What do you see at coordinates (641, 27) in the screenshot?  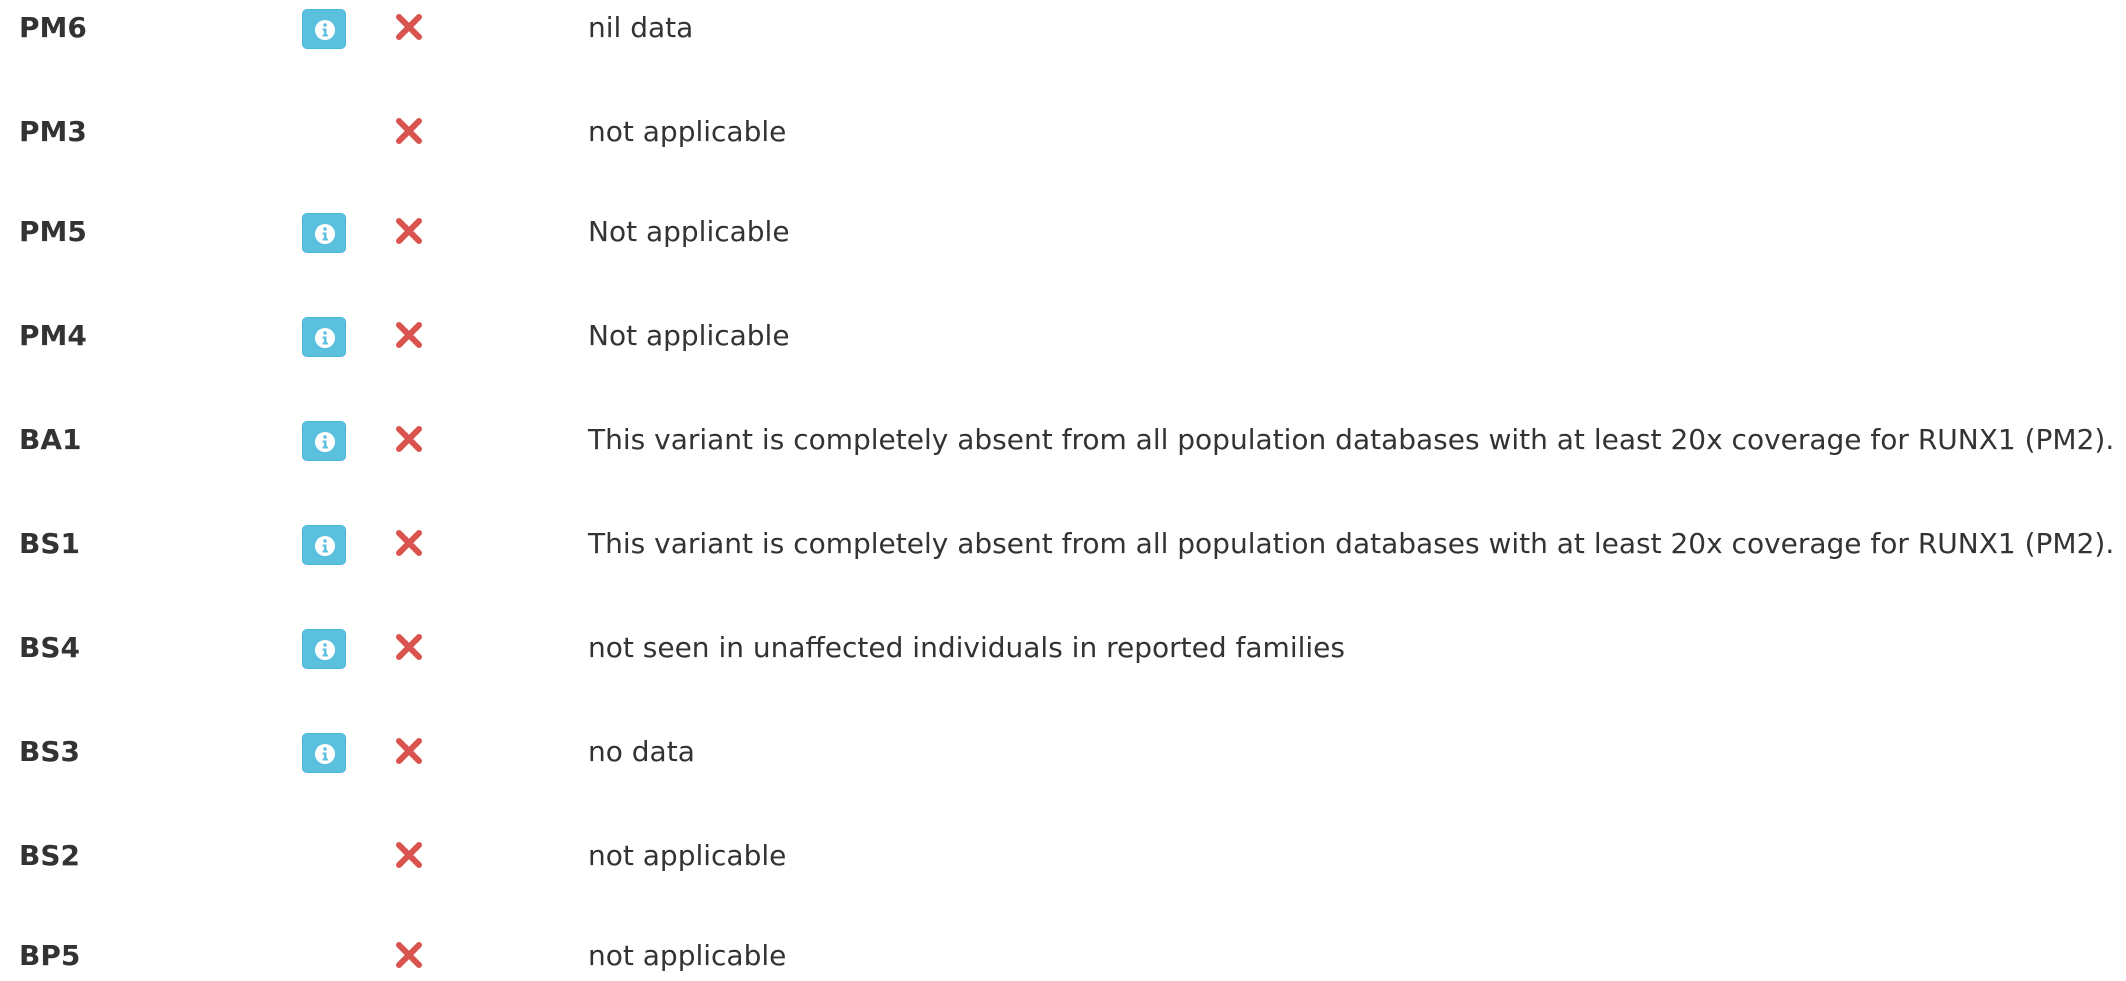 I see `criterion-description: nil data` at bounding box center [641, 27].